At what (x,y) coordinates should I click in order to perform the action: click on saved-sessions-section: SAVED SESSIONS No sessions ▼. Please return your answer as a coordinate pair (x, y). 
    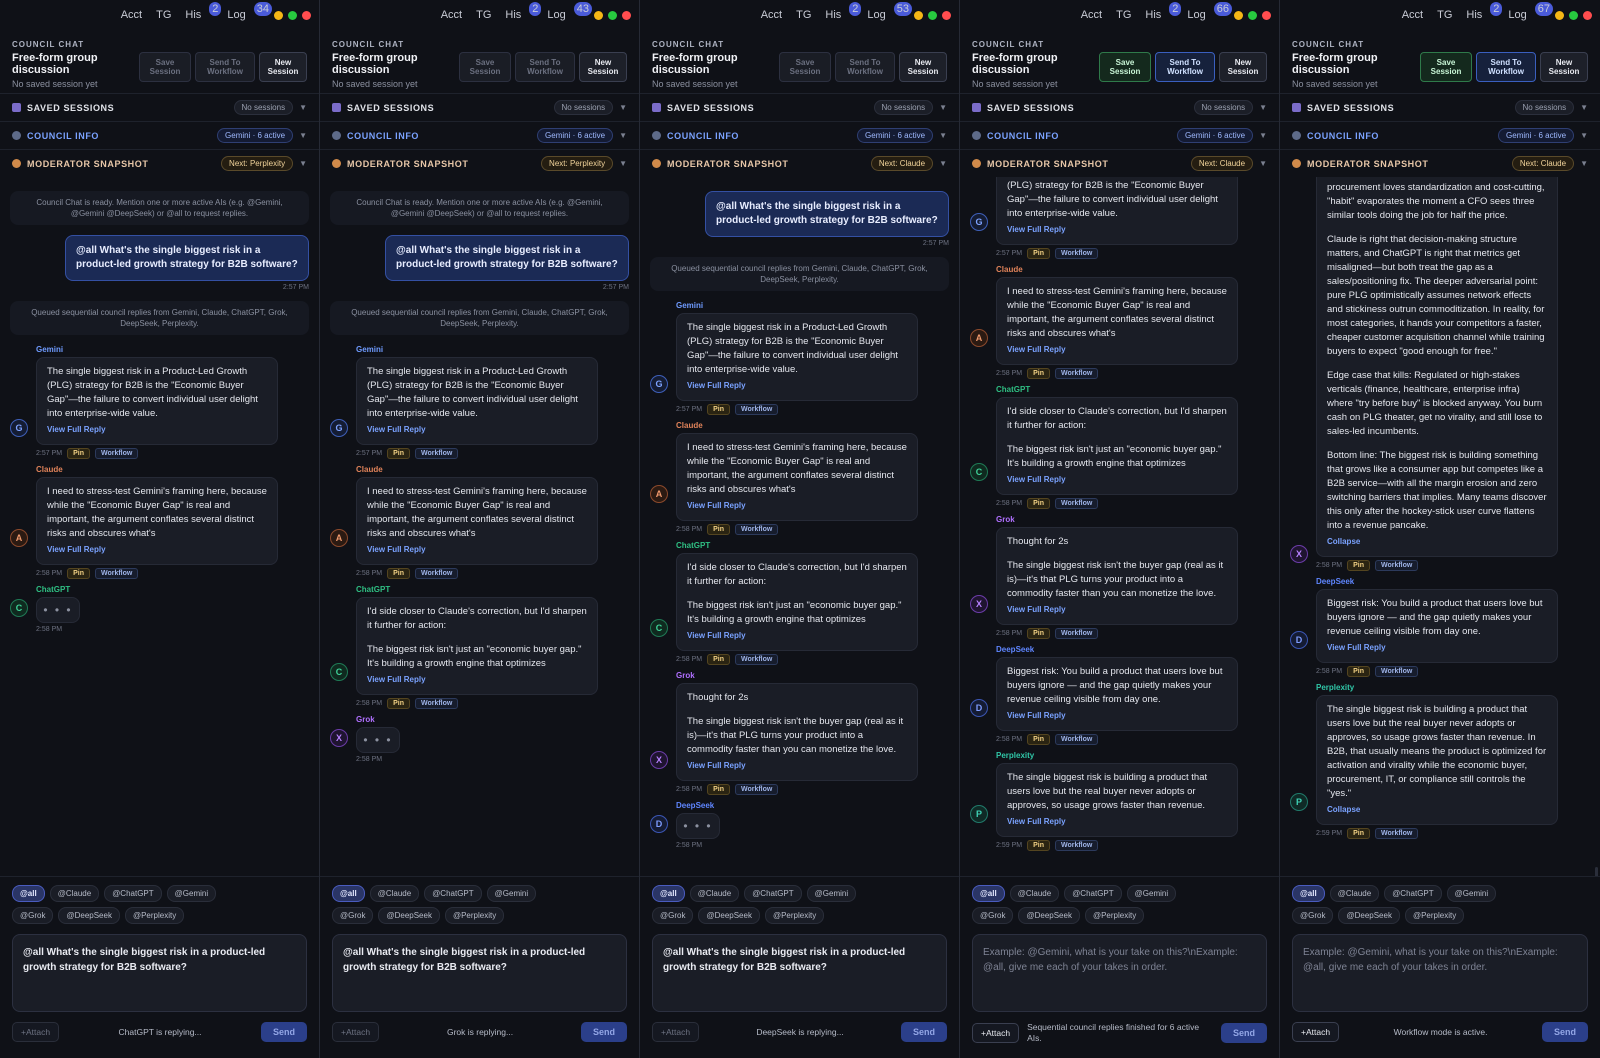
    Looking at the image, I should click on (479, 107).